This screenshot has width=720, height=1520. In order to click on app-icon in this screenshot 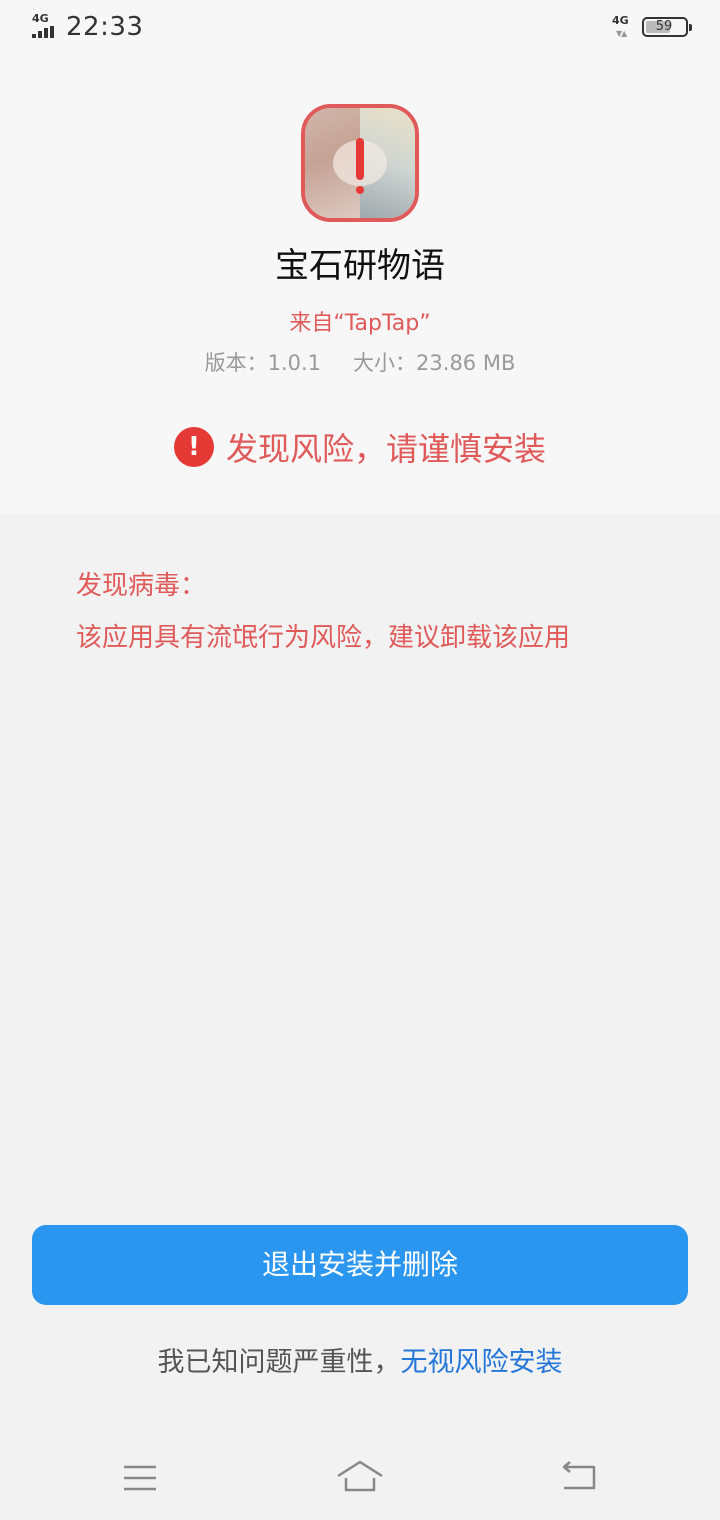, I will do `click(360, 163)`.